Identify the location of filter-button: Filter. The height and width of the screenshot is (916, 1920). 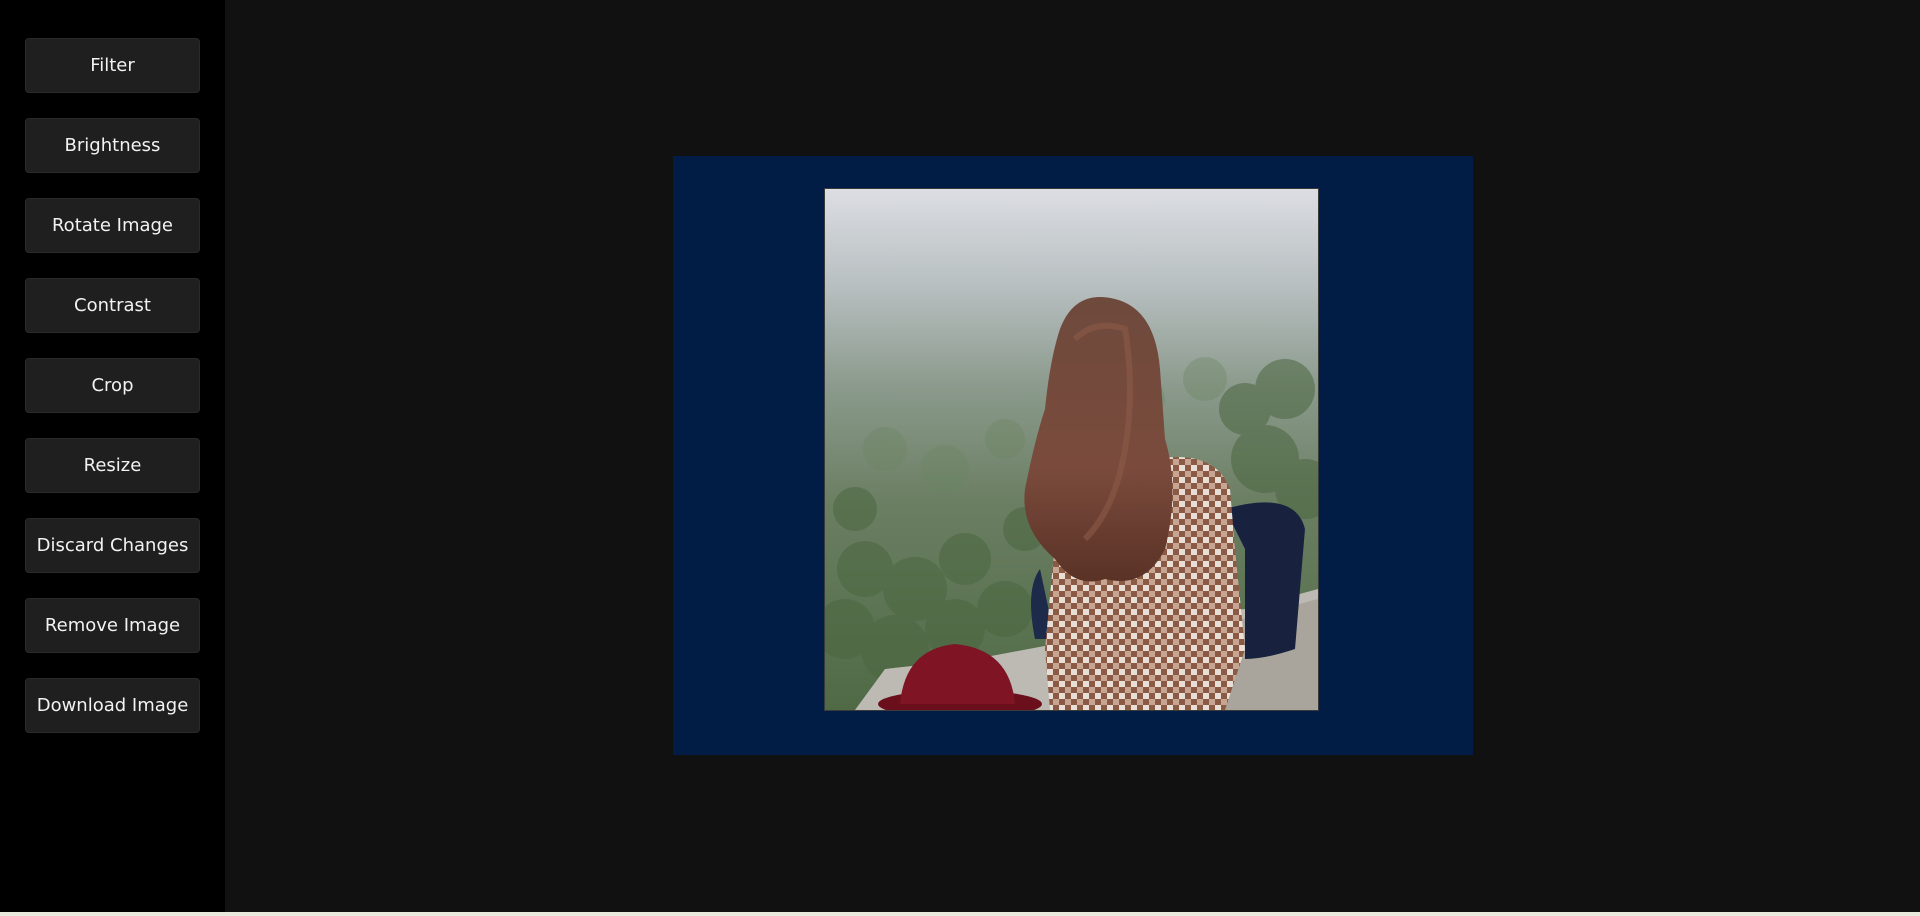
(112, 65).